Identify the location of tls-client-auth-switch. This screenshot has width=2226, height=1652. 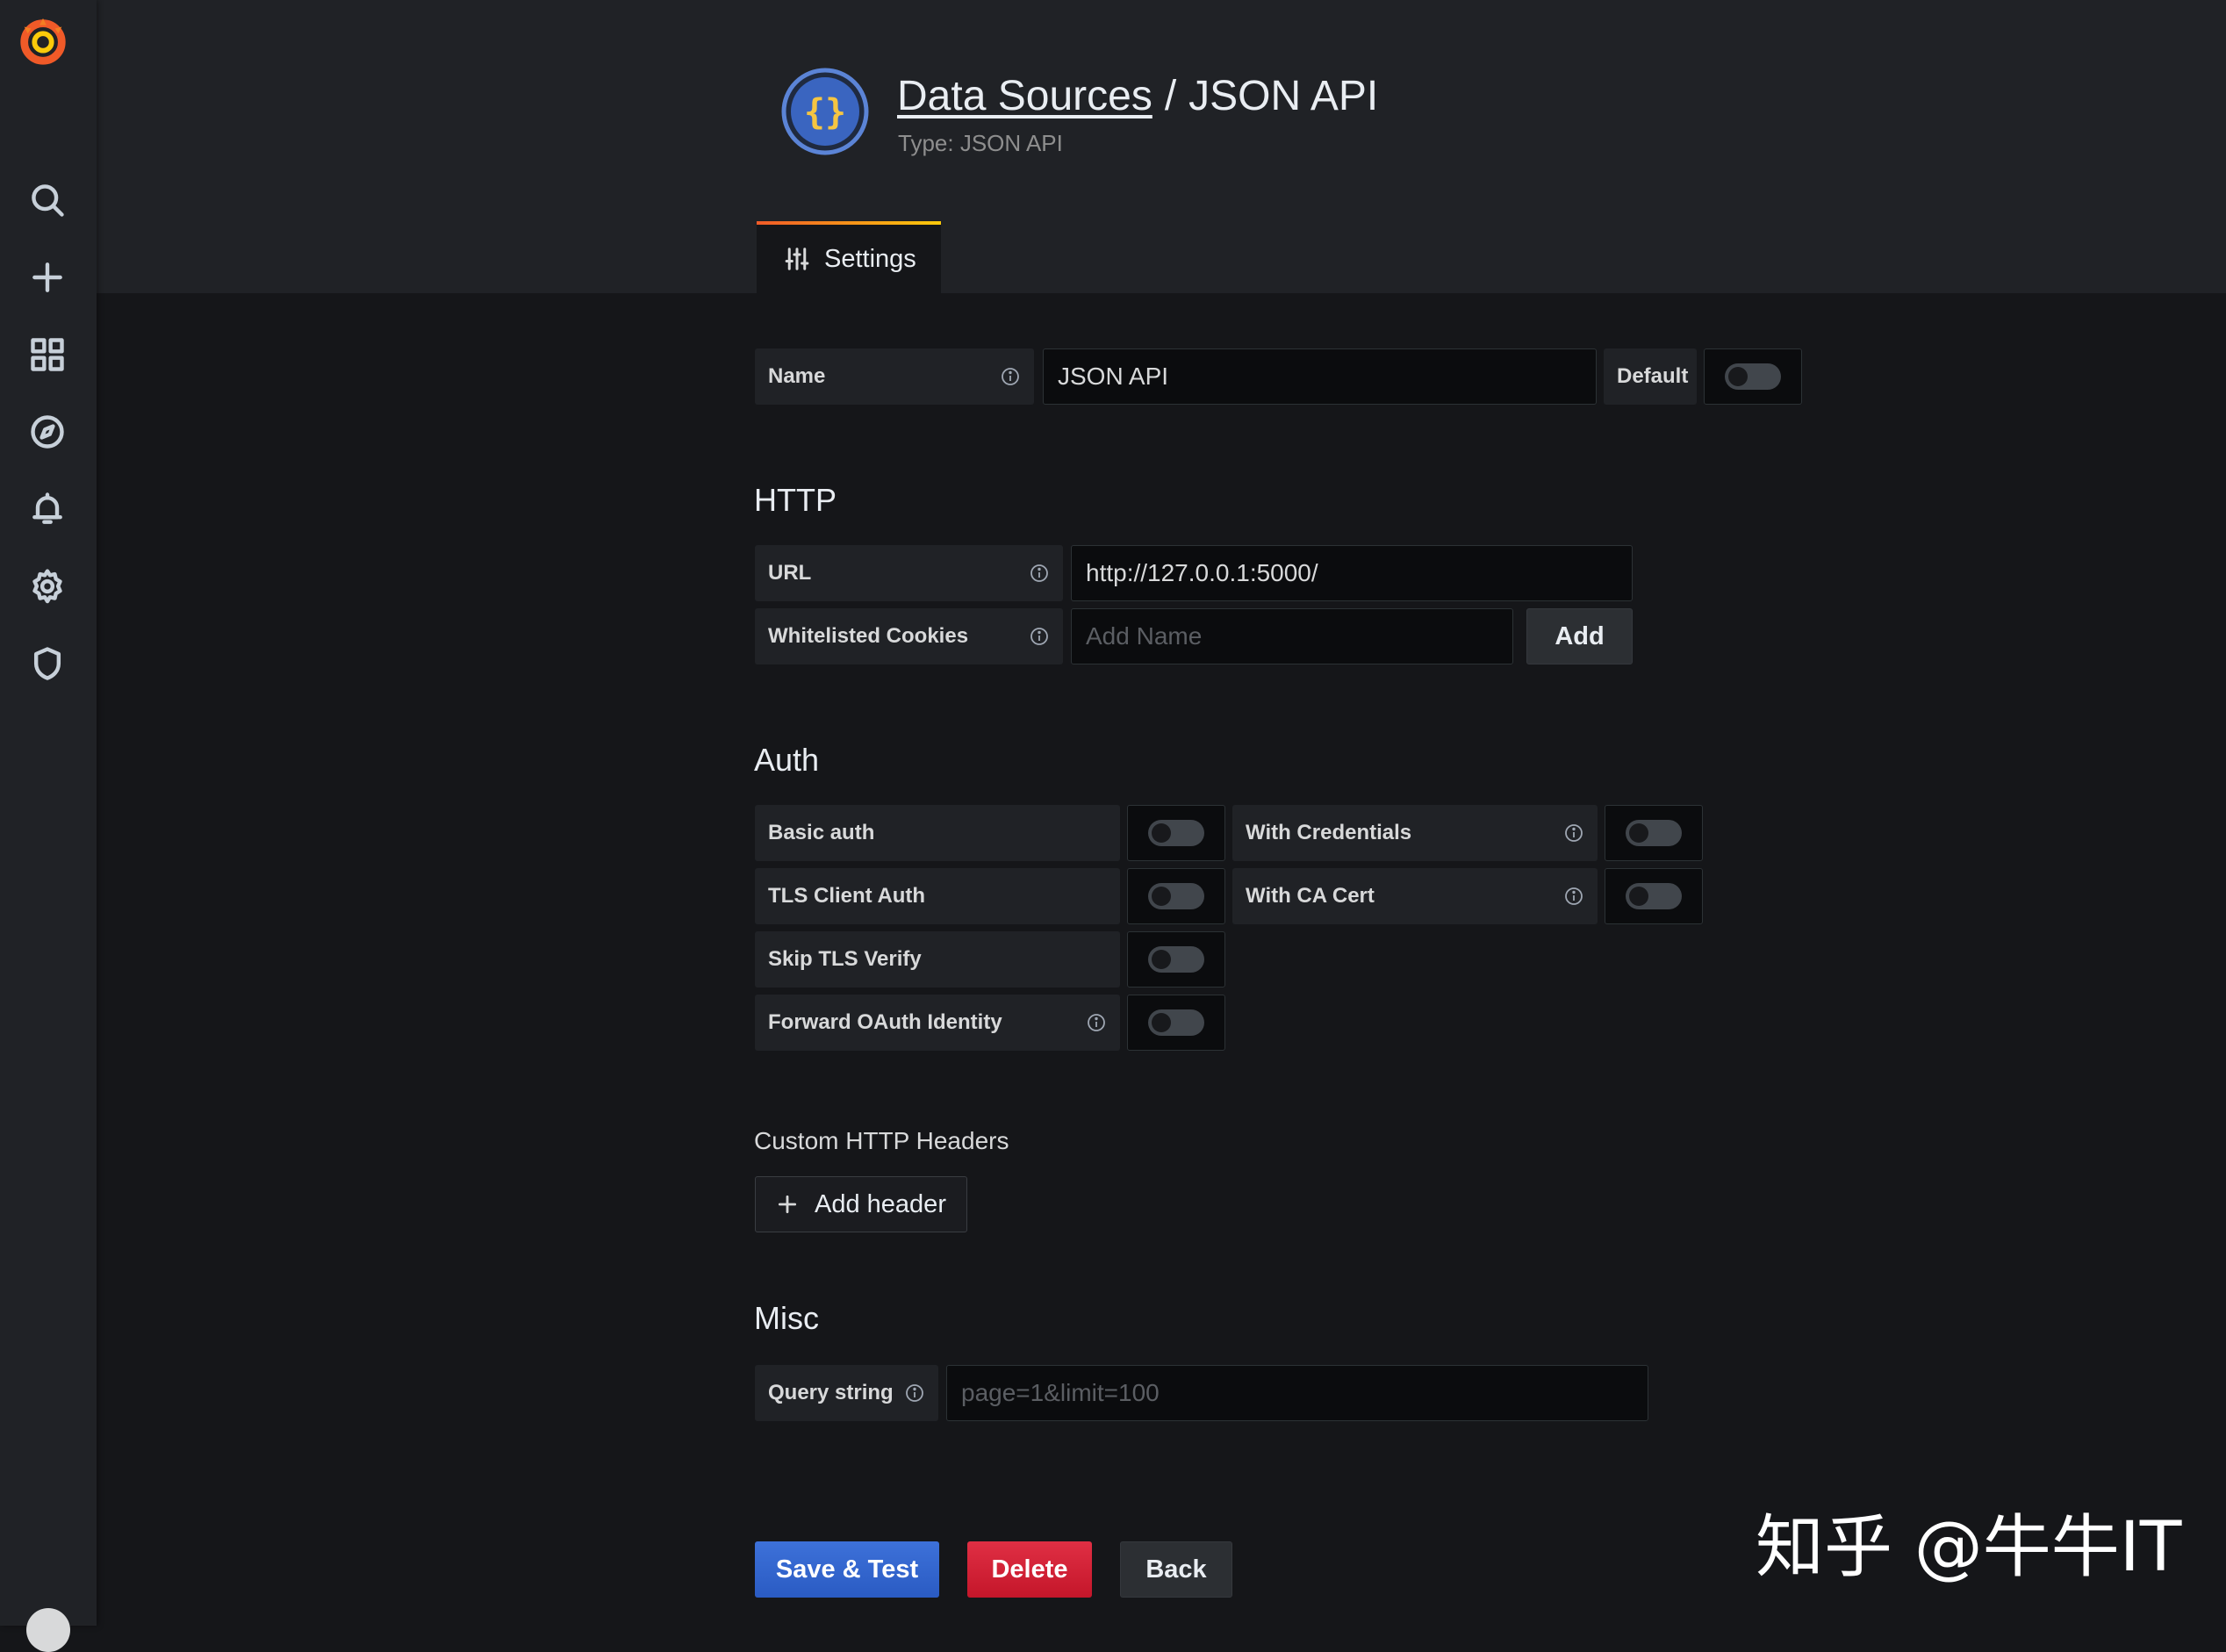
(1176, 896).